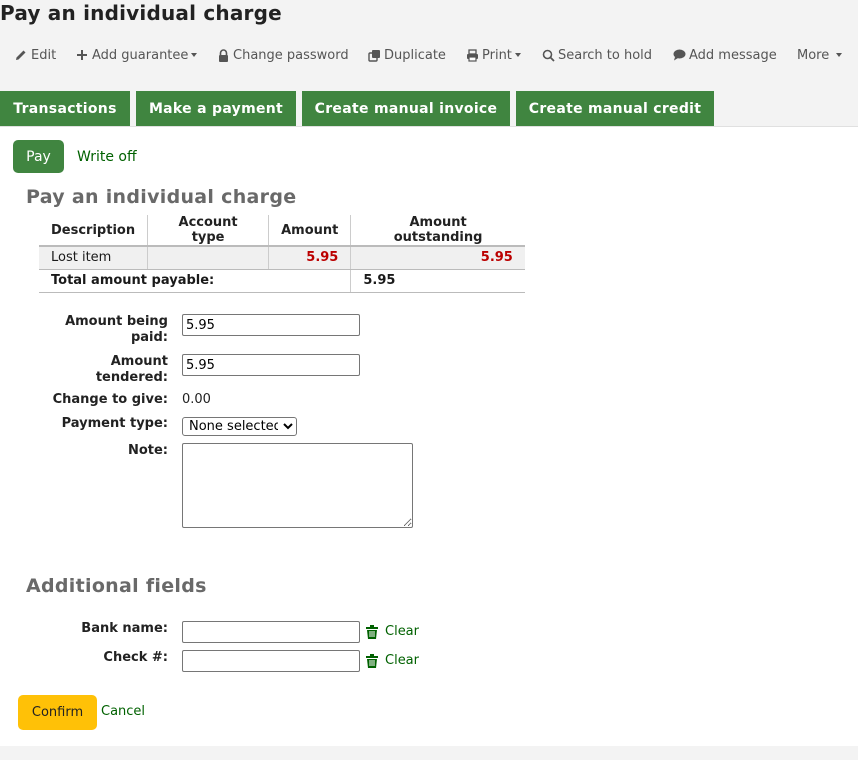 The image size is (858, 760). What do you see at coordinates (123, 711) in the screenshot?
I see `cancel-link: Cancel` at bounding box center [123, 711].